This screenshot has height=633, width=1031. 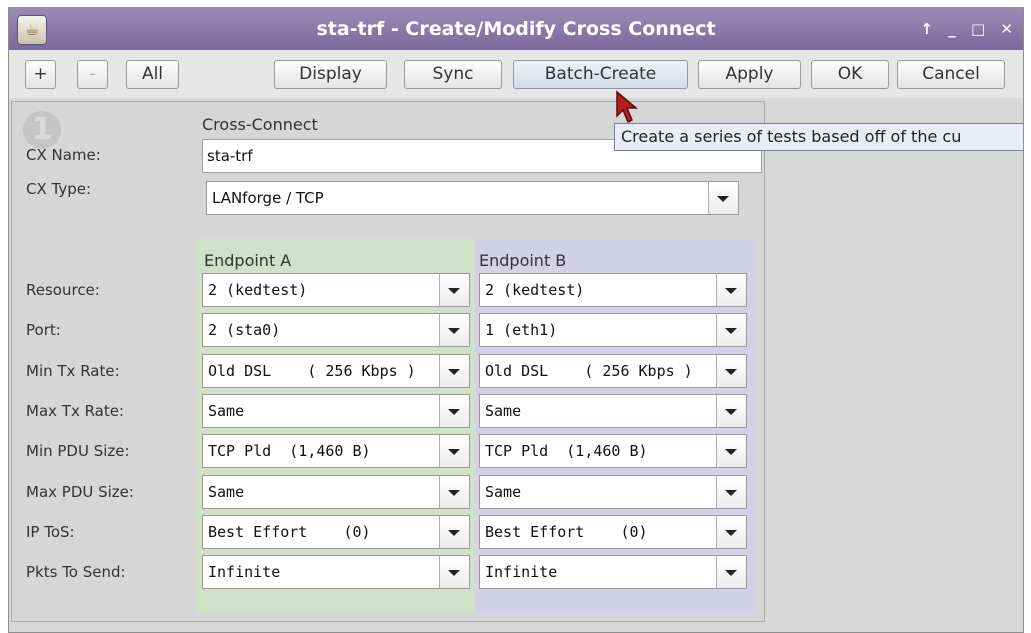 What do you see at coordinates (535, 290) in the screenshot?
I see `endpoint-b-value: 2 (kedtest)` at bounding box center [535, 290].